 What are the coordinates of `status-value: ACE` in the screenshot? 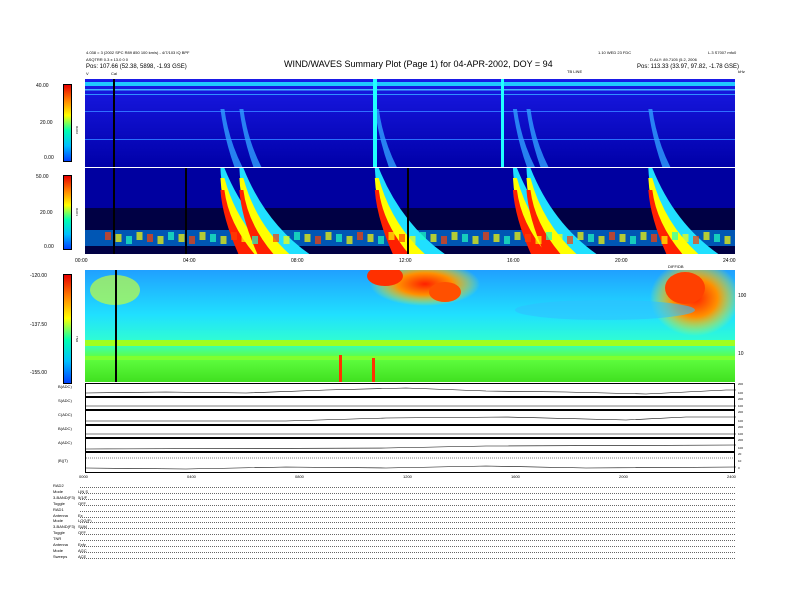 It's located at (82, 556).